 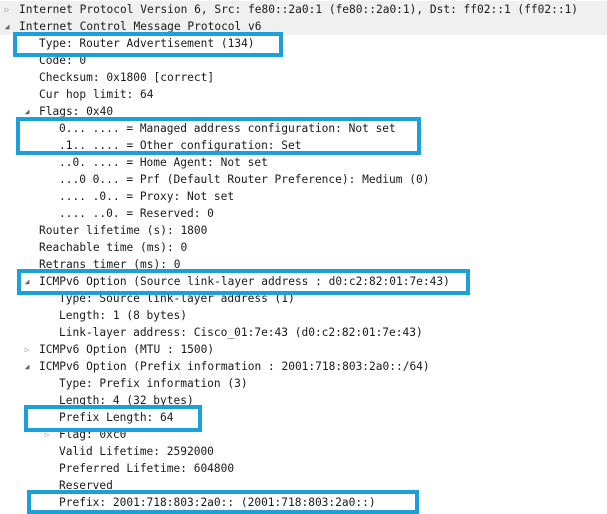 I want to click on tree-row-prefix-flag: ▷ Flag: 0xc0, so click(x=303, y=434).